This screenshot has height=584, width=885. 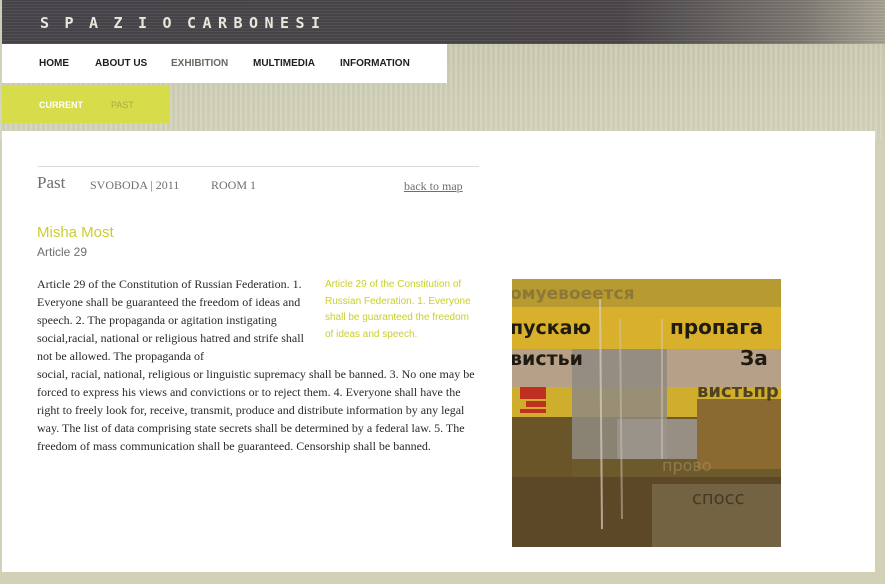 What do you see at coordinates (443, 22) in the screenshot?
I see `site-header: SPAZIOCARBONESI` at bounding box center [443, 22].